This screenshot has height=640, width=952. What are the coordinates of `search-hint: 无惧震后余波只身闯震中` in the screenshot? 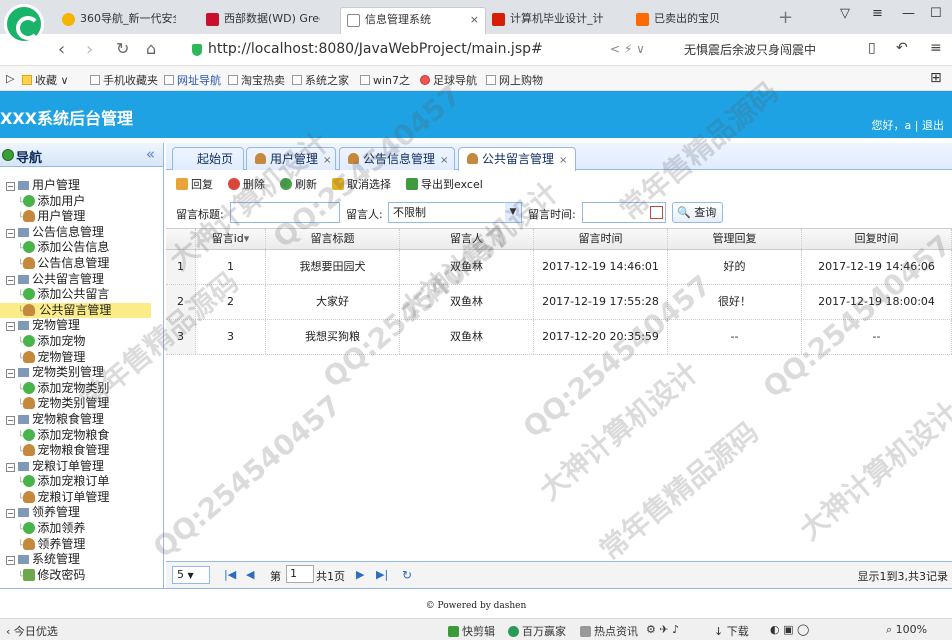 It's located at (750, 49).